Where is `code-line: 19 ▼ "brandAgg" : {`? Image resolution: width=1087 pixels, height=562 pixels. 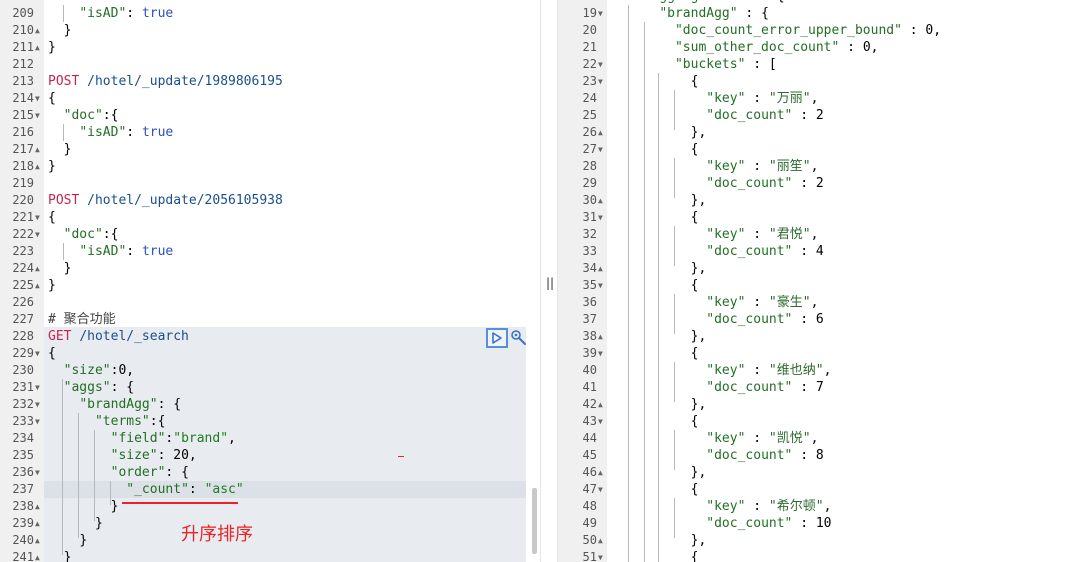
code-line: 19 ▼ "brandAgg" : { is located at coordinates (822, 13).